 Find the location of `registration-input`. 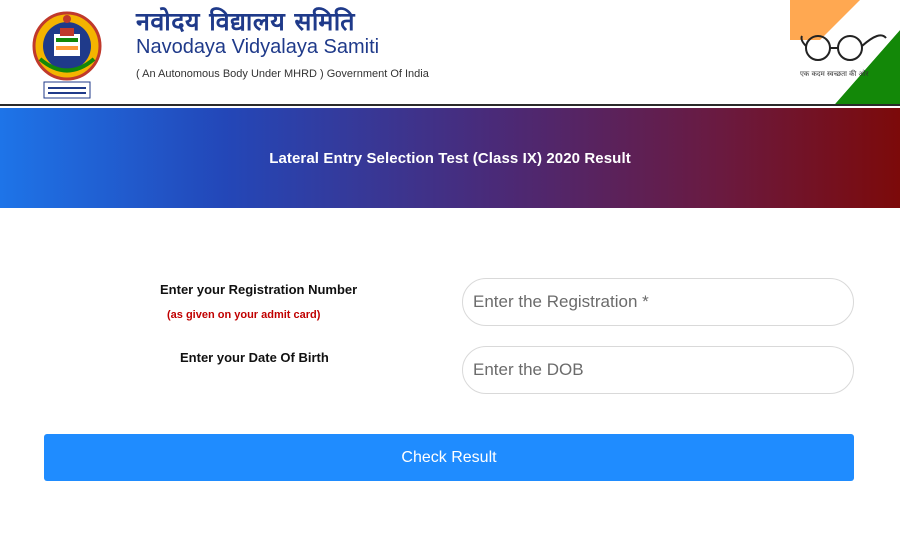

registration-input is located at coordinates (658, 302).